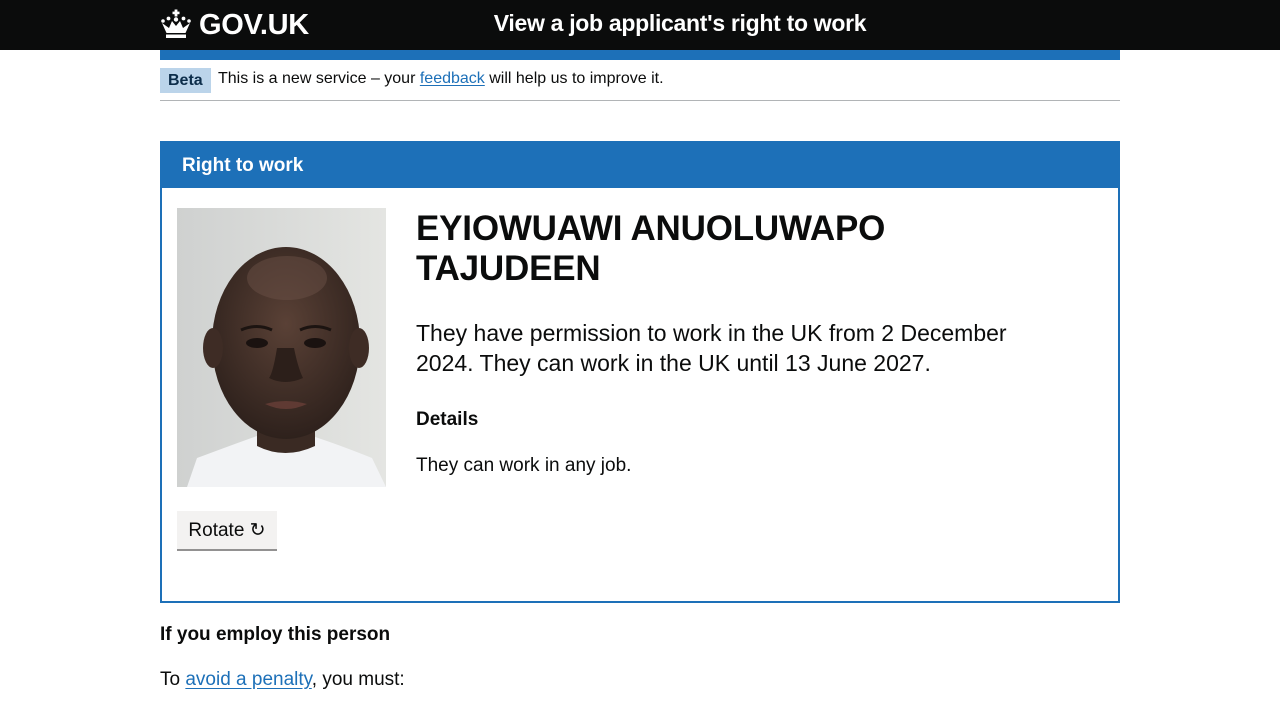 The image size is (1280, 720). Describe the element at coordinates (243, 165) in the screenshot. I see `card-title: Right to work` at that location.